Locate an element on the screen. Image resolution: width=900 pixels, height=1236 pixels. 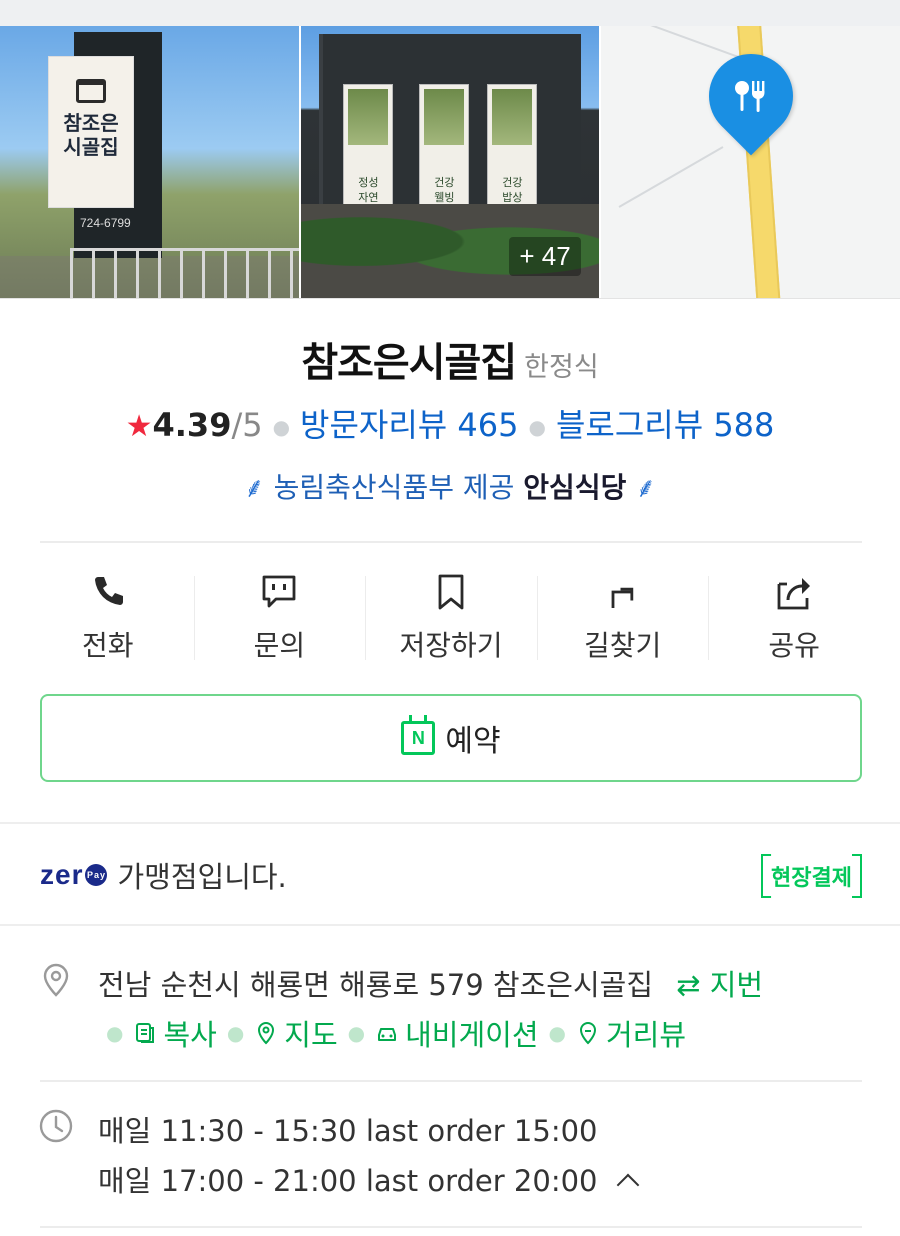
call-label: 전화 is located at coordinates (108, 645).